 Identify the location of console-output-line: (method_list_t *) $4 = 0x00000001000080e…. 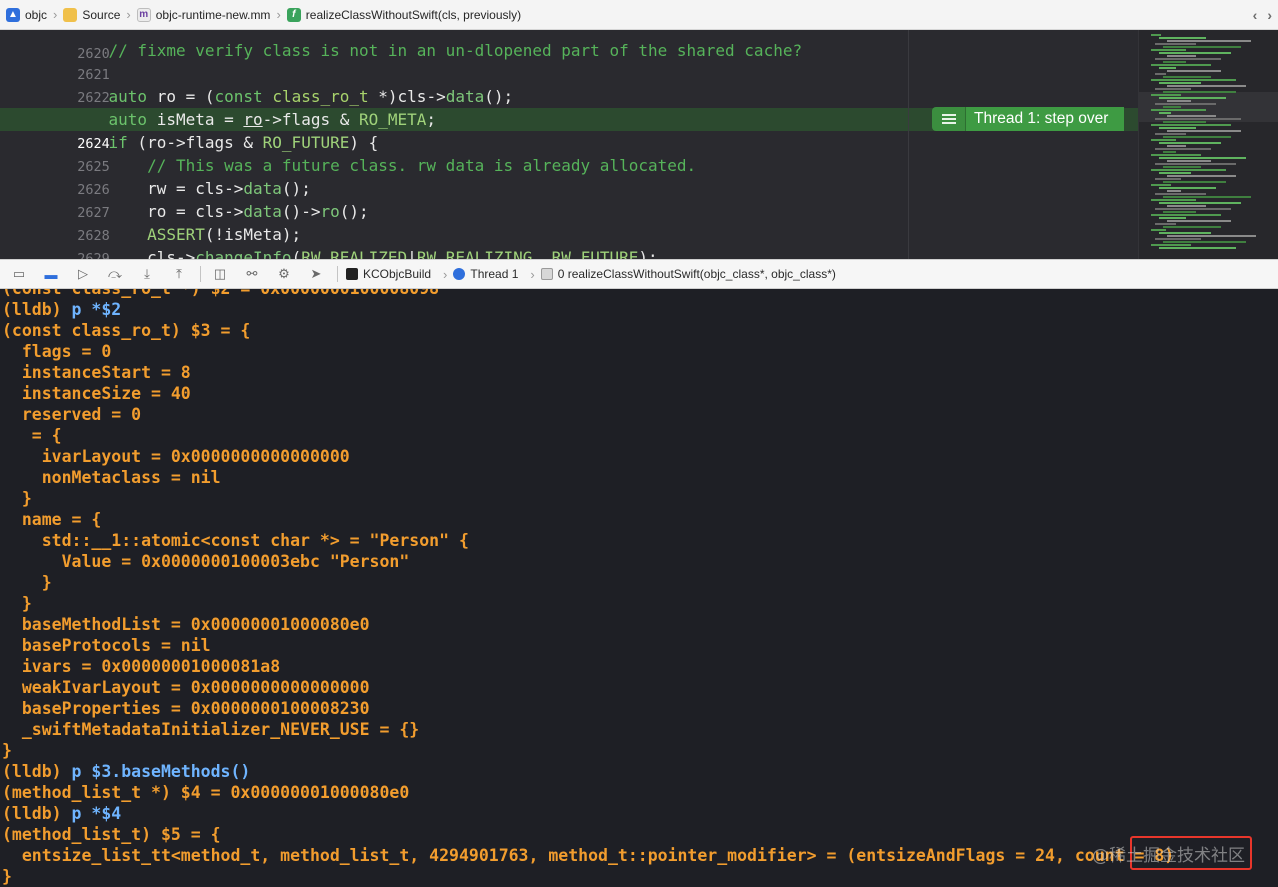
(206, 792).